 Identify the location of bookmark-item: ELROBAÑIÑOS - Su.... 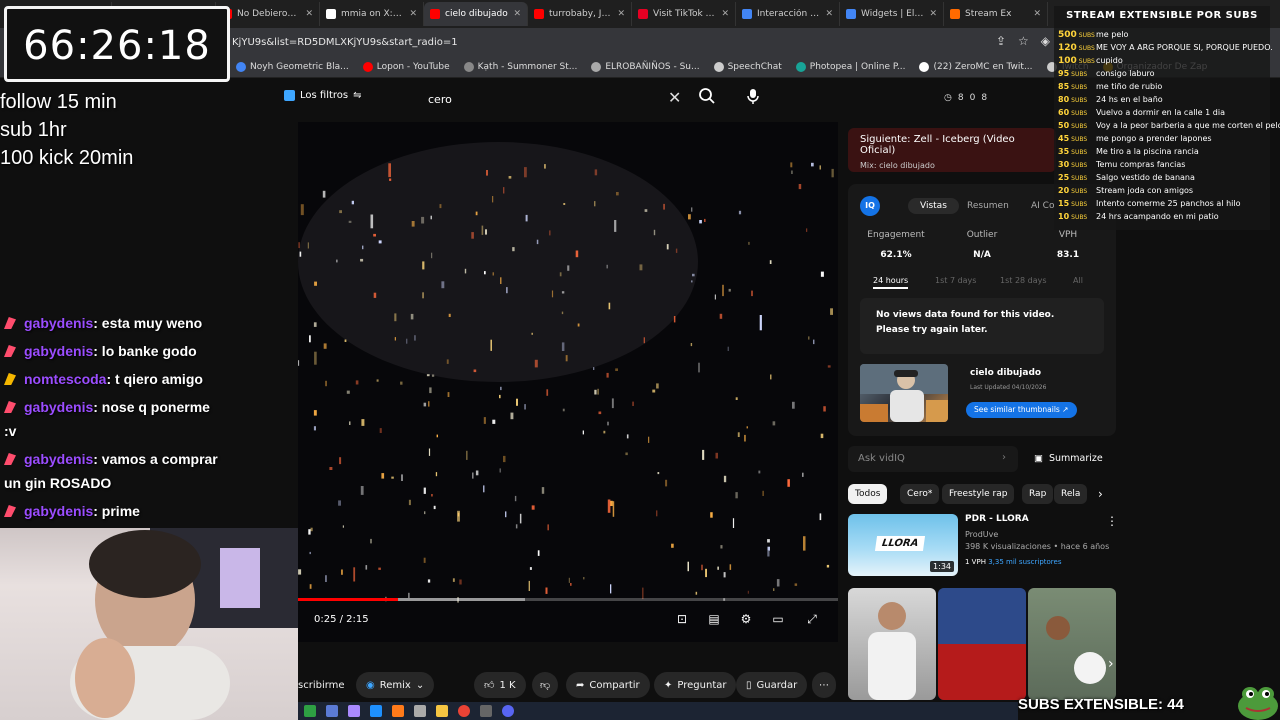
(645, 66).